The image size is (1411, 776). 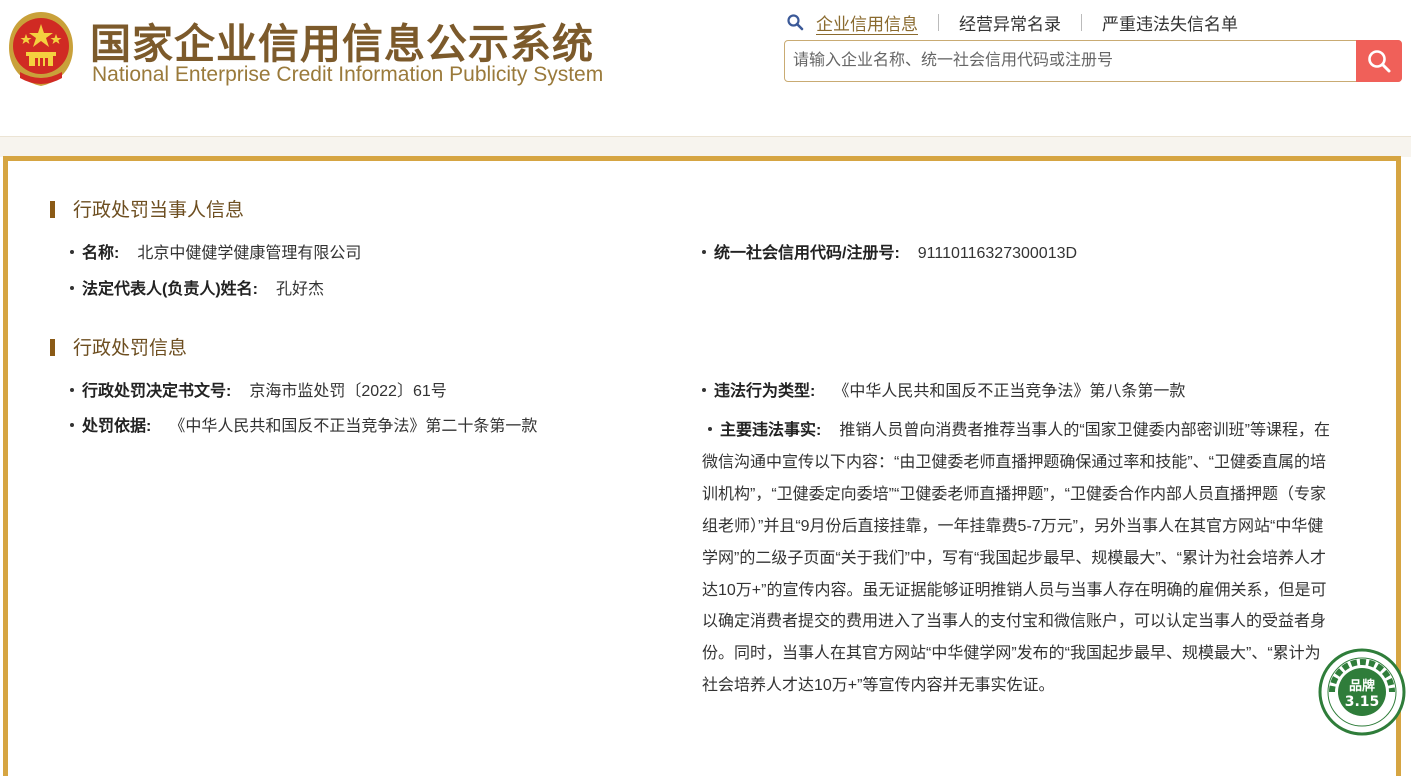 I want to click on section-title-text: 行政处罚信息, so click(x=130, y=348).